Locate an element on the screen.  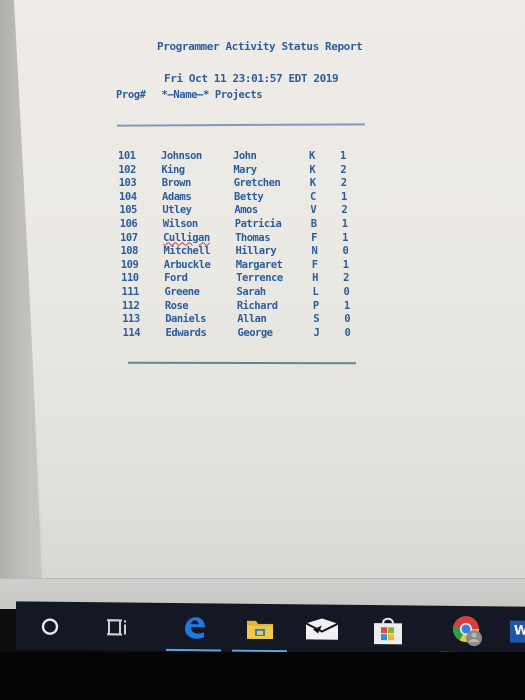
last-name: Greene is located at coordinates (182, 292).